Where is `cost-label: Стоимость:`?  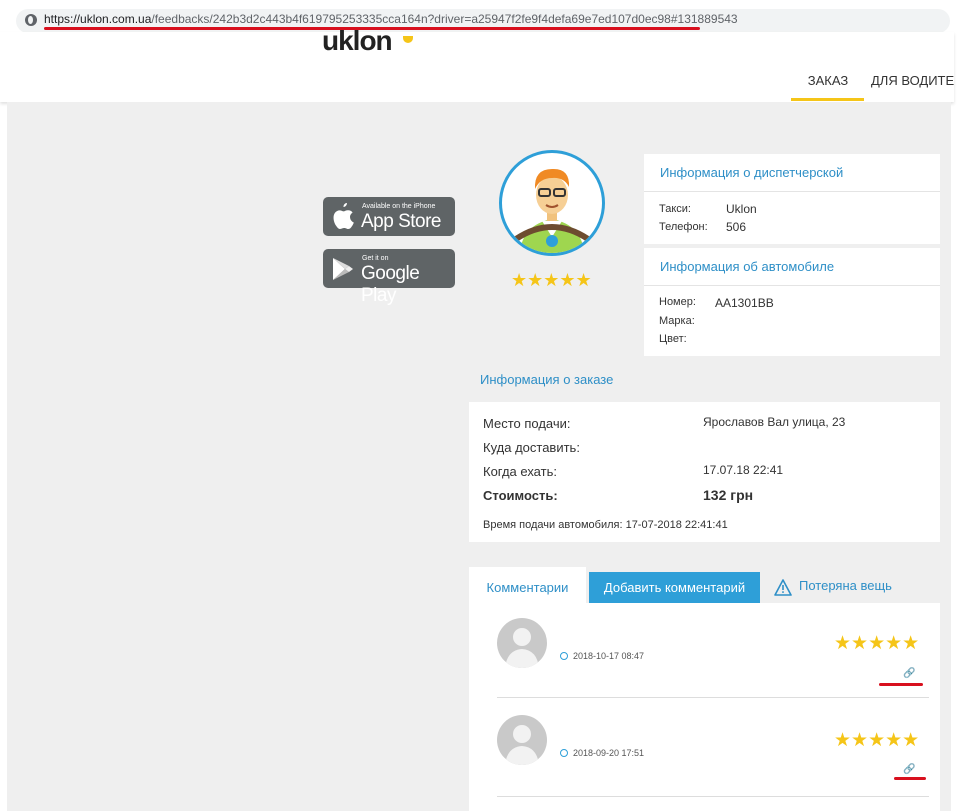
cost-label: Стоимость: is located at coordinates (520, 495).